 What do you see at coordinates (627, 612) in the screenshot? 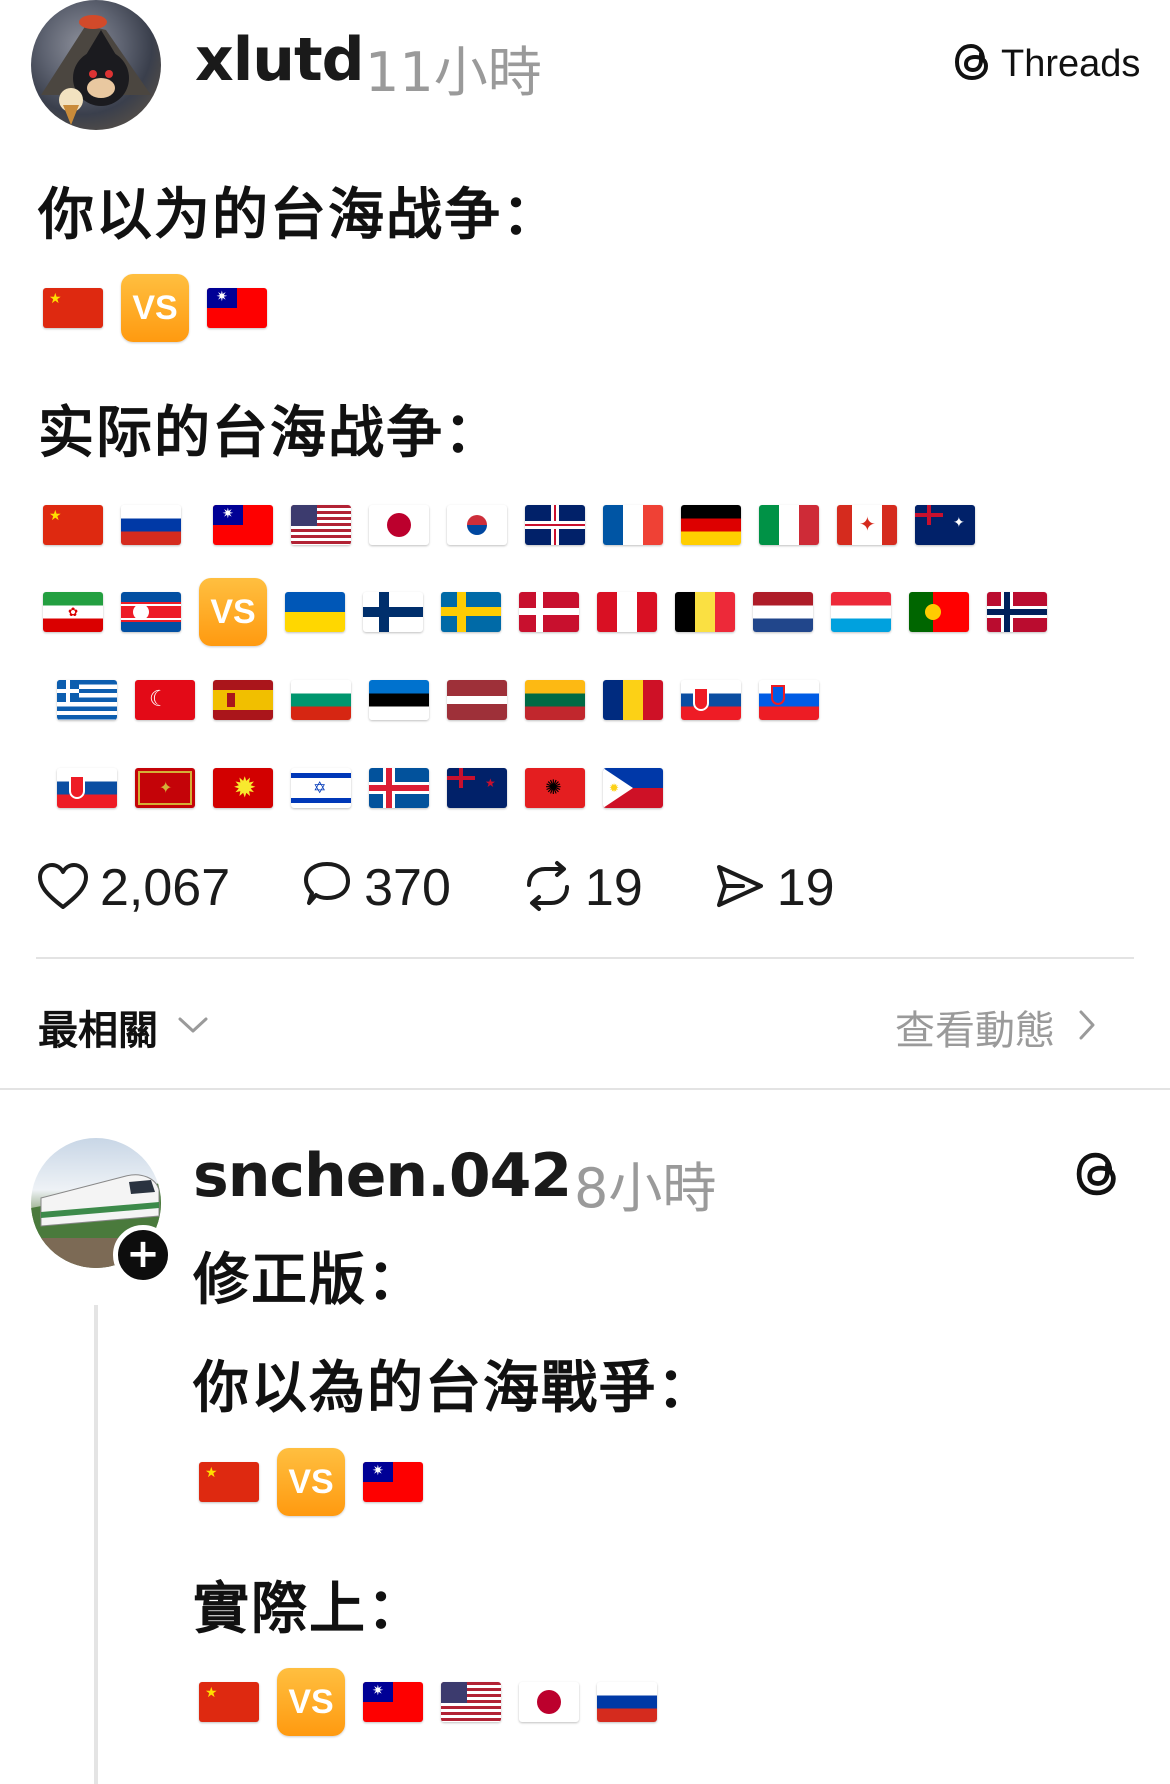
I see `flag-pe-icon` at bounding box center [627, 612].